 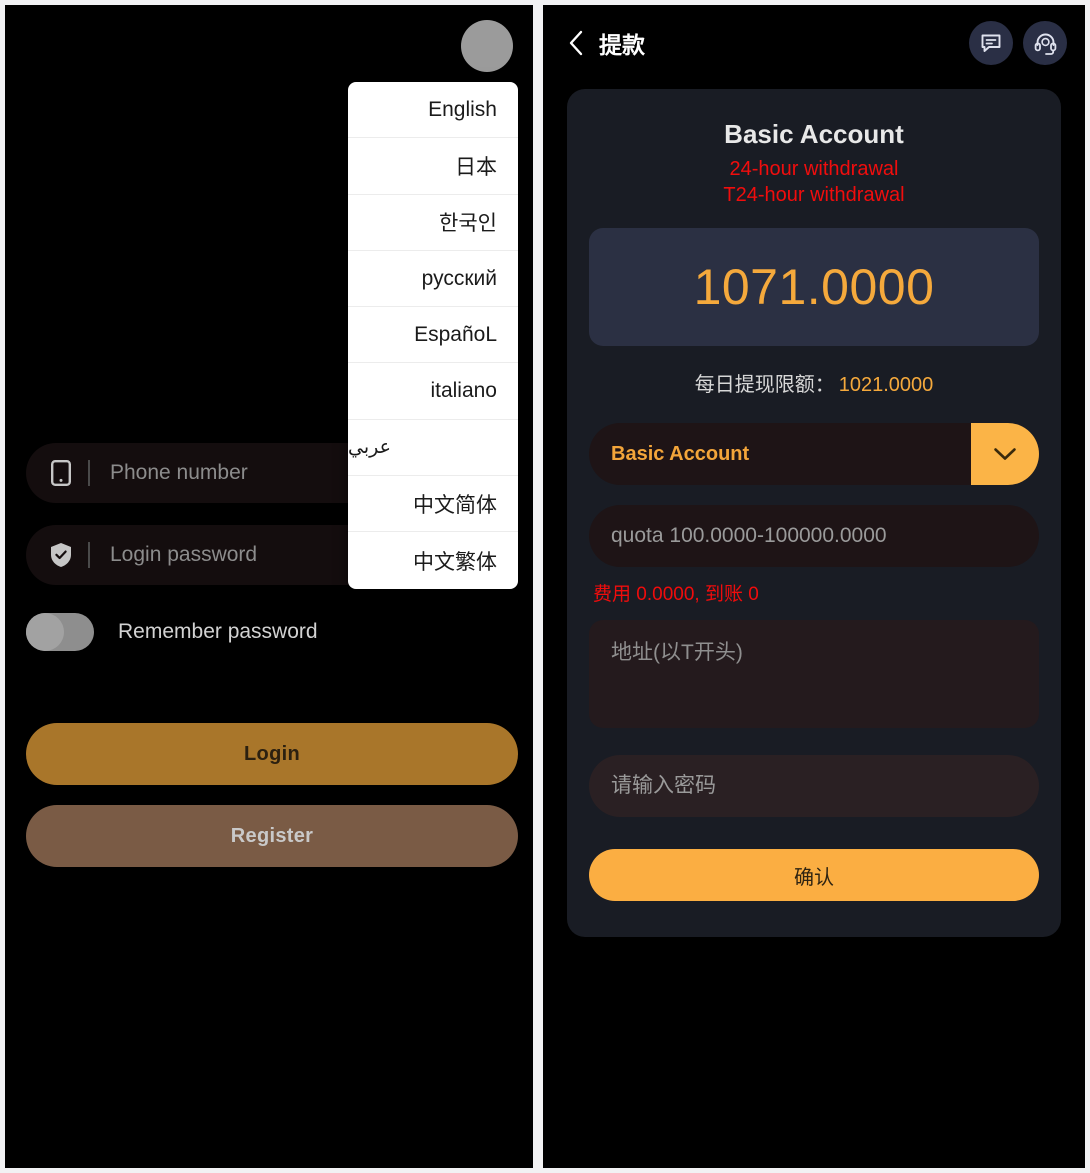 What do you see at coordinates (814, 195) in the screenshot?
I see `account-note-line-2: T24-hour withdrawal` at bounding box center [814, 195].